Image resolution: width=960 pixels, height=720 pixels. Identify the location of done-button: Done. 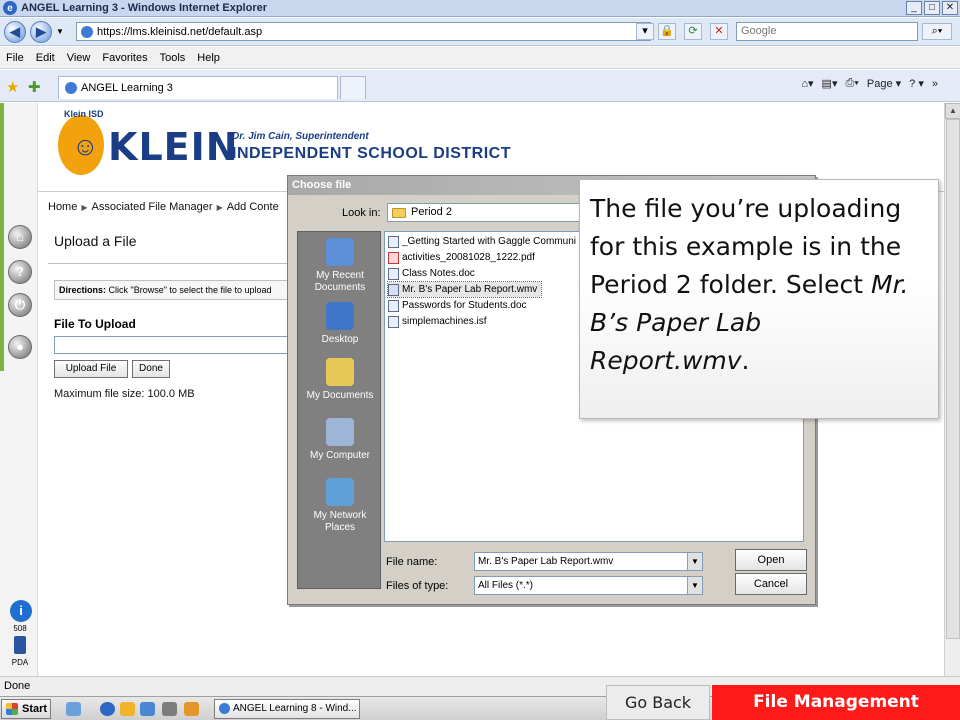
(151, 369).